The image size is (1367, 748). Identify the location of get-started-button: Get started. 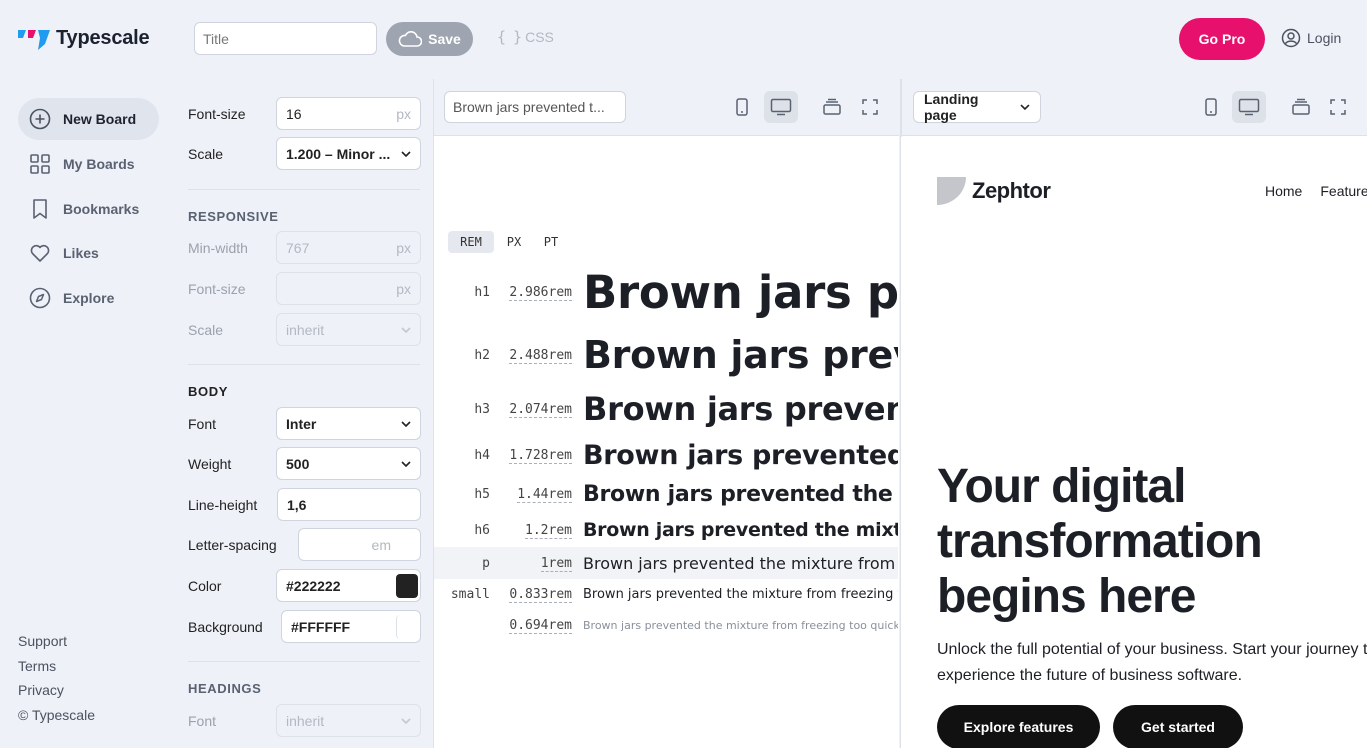
(1178, 726).